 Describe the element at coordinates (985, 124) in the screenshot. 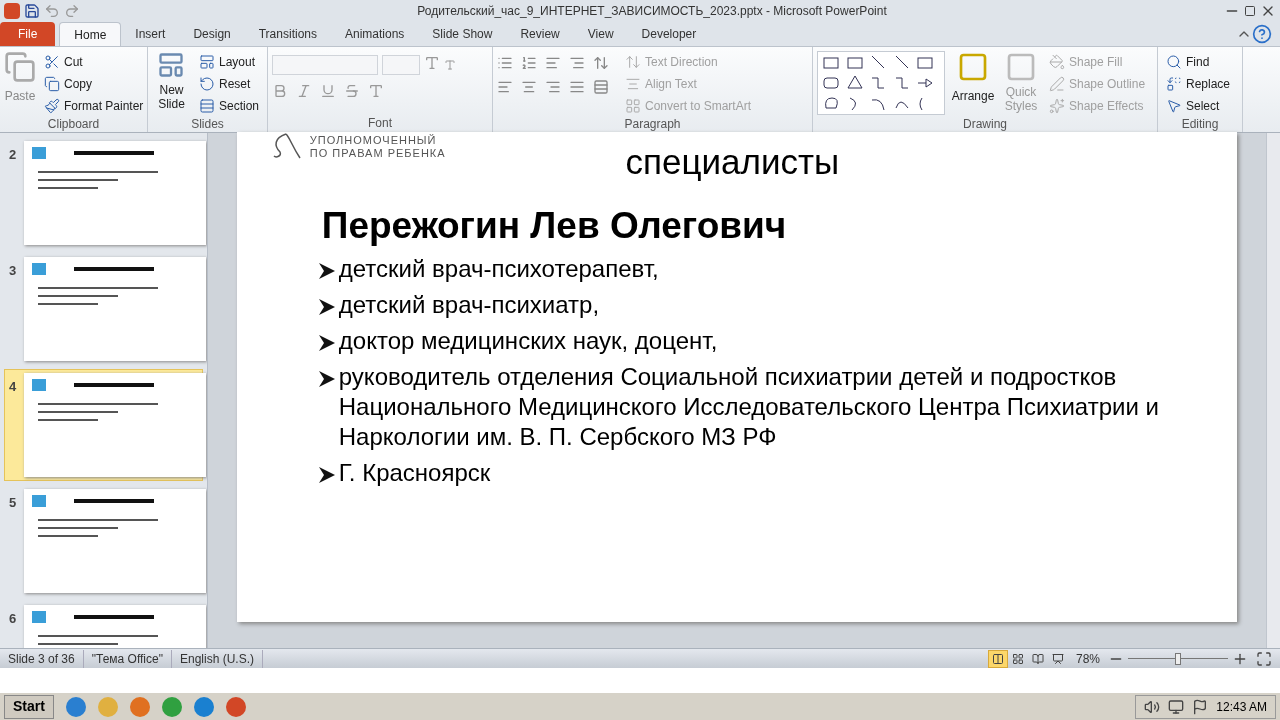

I see `group-label: Drawing` at that location.